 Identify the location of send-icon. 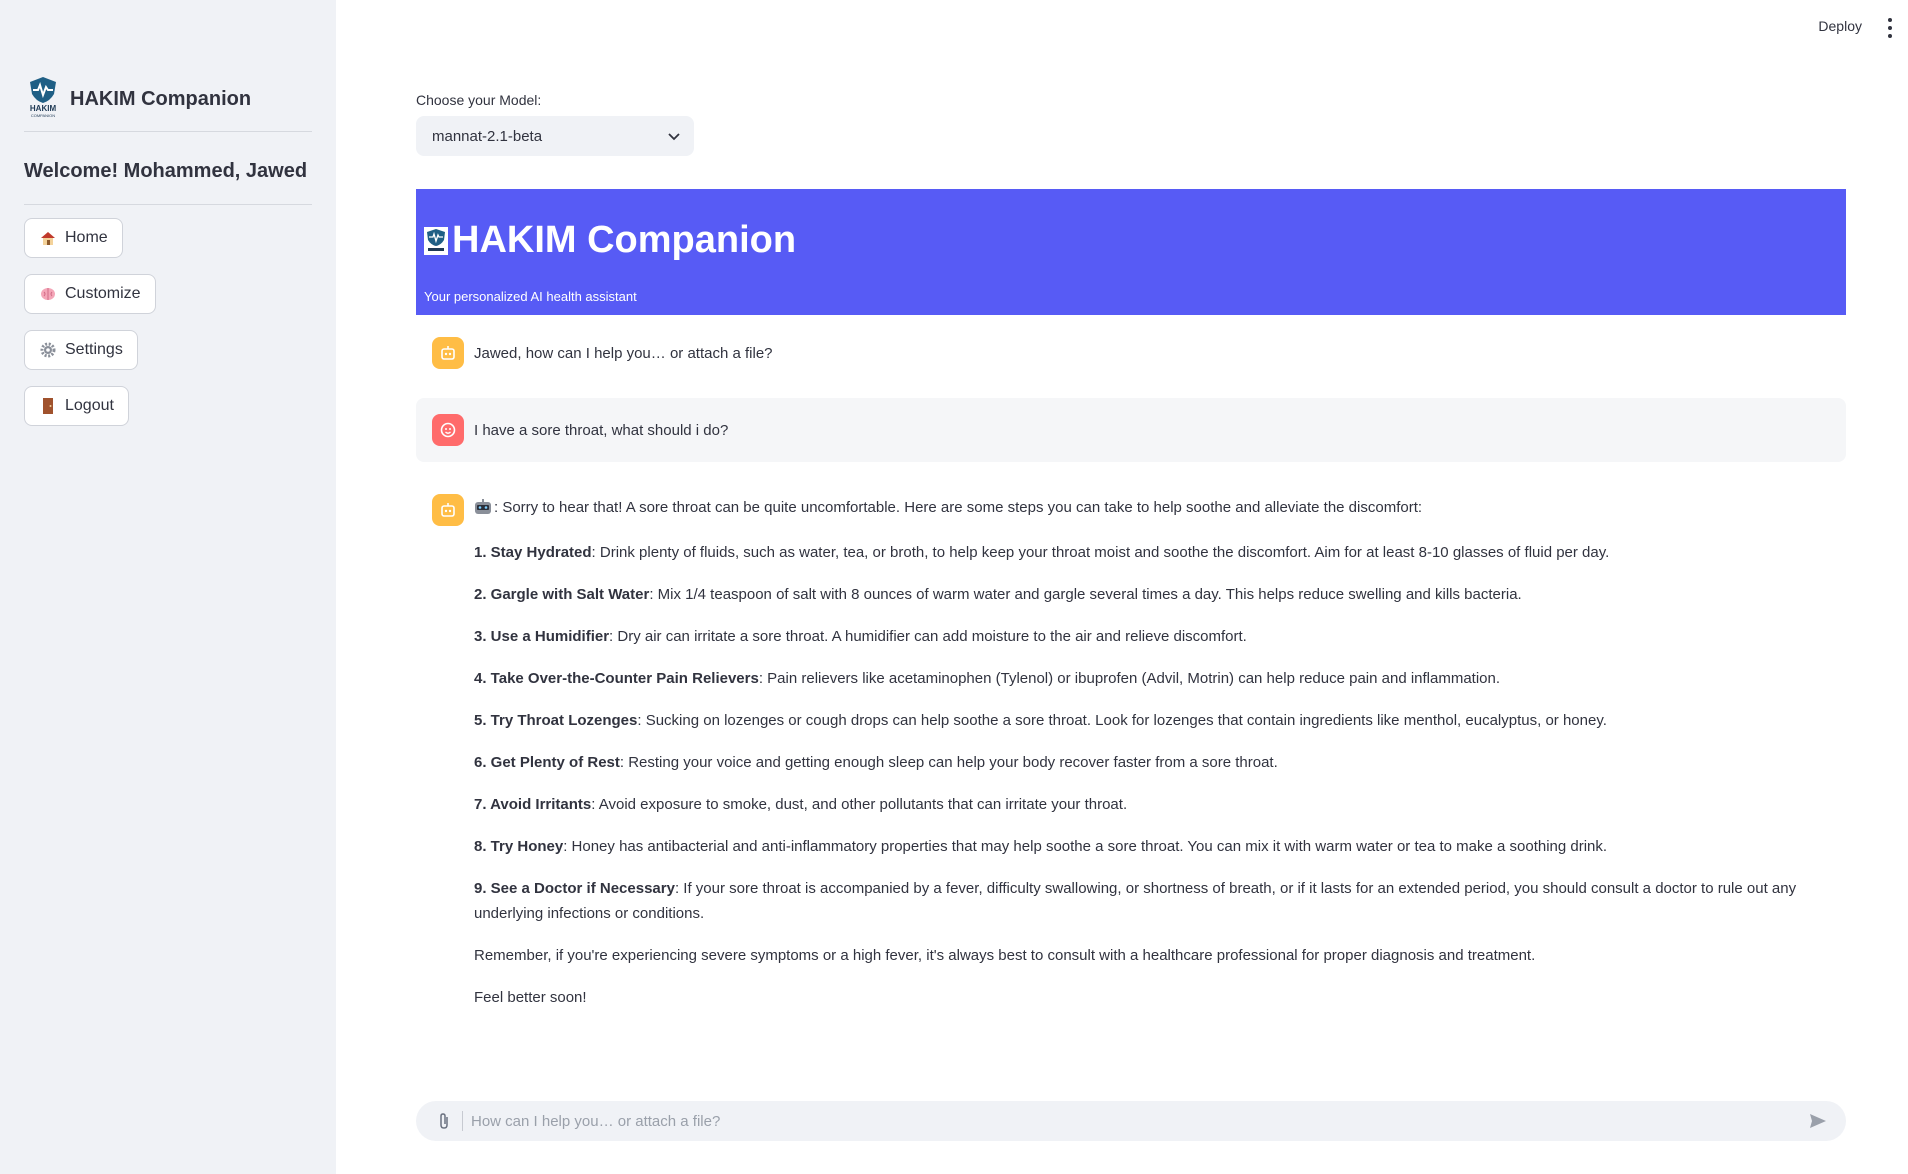
(1818, 1121).